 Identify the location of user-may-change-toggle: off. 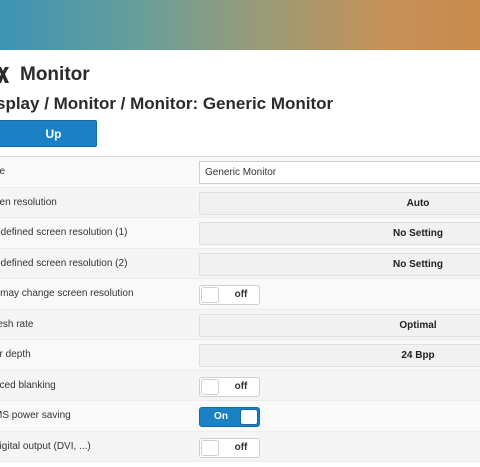
(229, 295).